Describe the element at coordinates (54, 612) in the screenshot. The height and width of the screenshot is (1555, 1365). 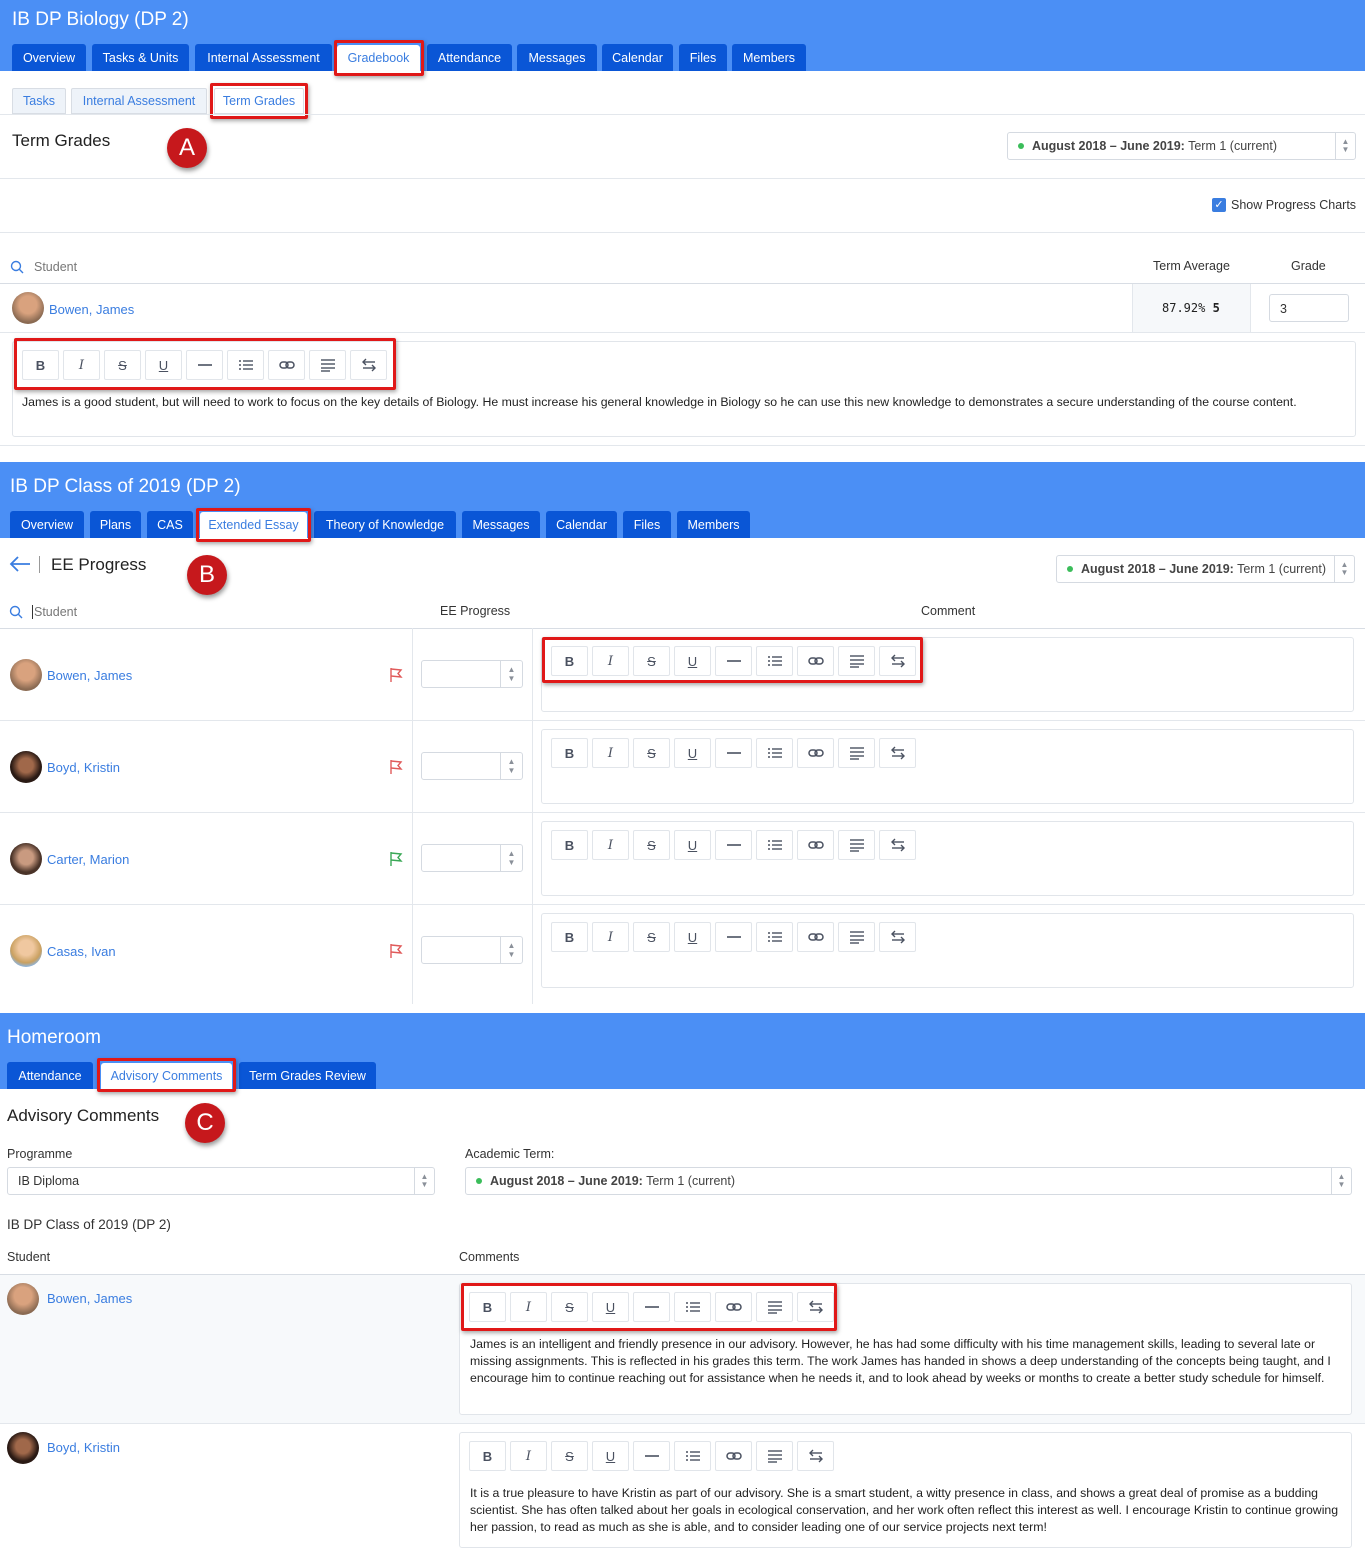
I see `student-search-b: Student` at that location.